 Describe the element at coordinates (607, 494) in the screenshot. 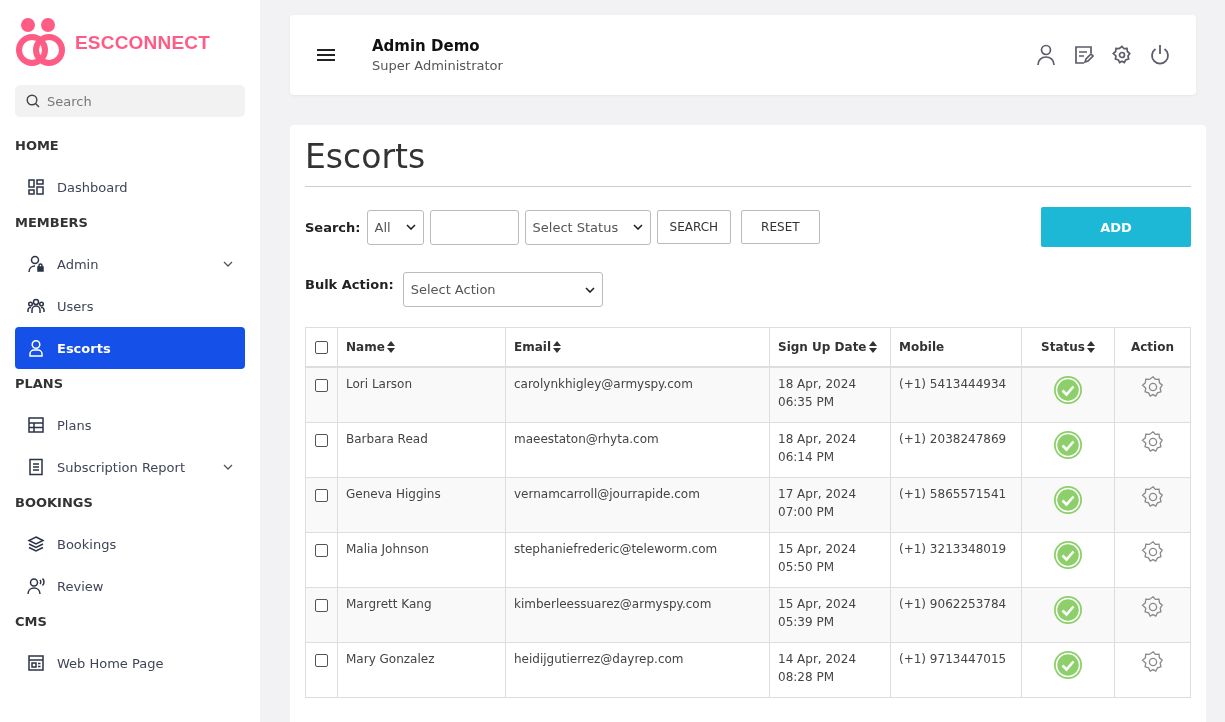

I see `email-cell: vernamcarroll@jourrapide.com` at that location.